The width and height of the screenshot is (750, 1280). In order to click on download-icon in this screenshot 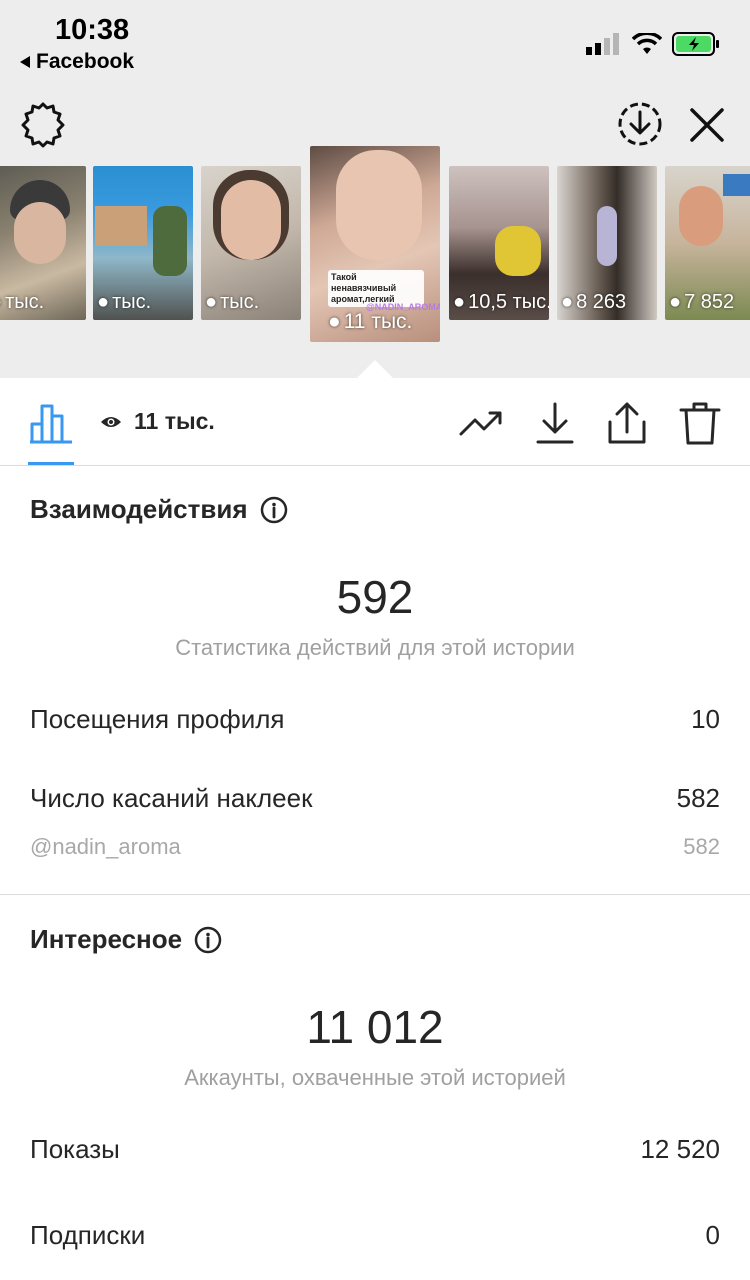, I will do `click(555, 423)`.